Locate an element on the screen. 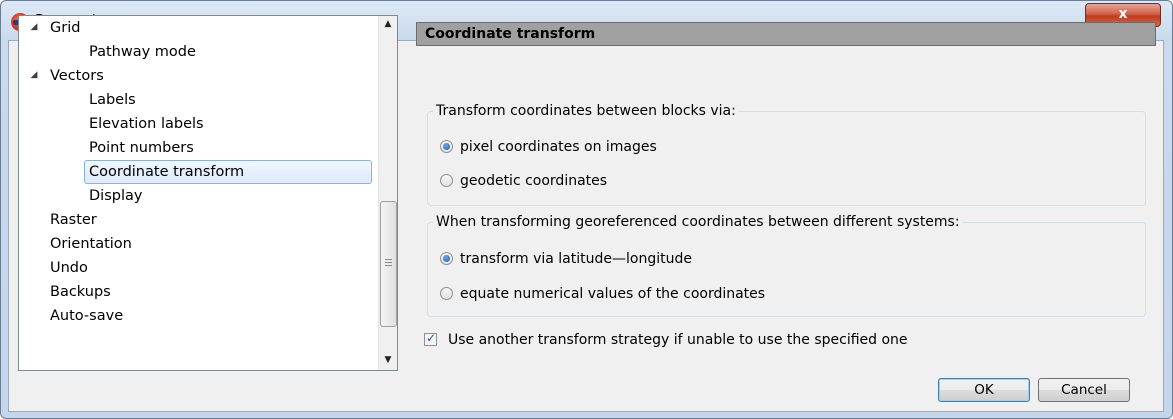  section-title: Coordinate transform is located at coordinates (786, 34).